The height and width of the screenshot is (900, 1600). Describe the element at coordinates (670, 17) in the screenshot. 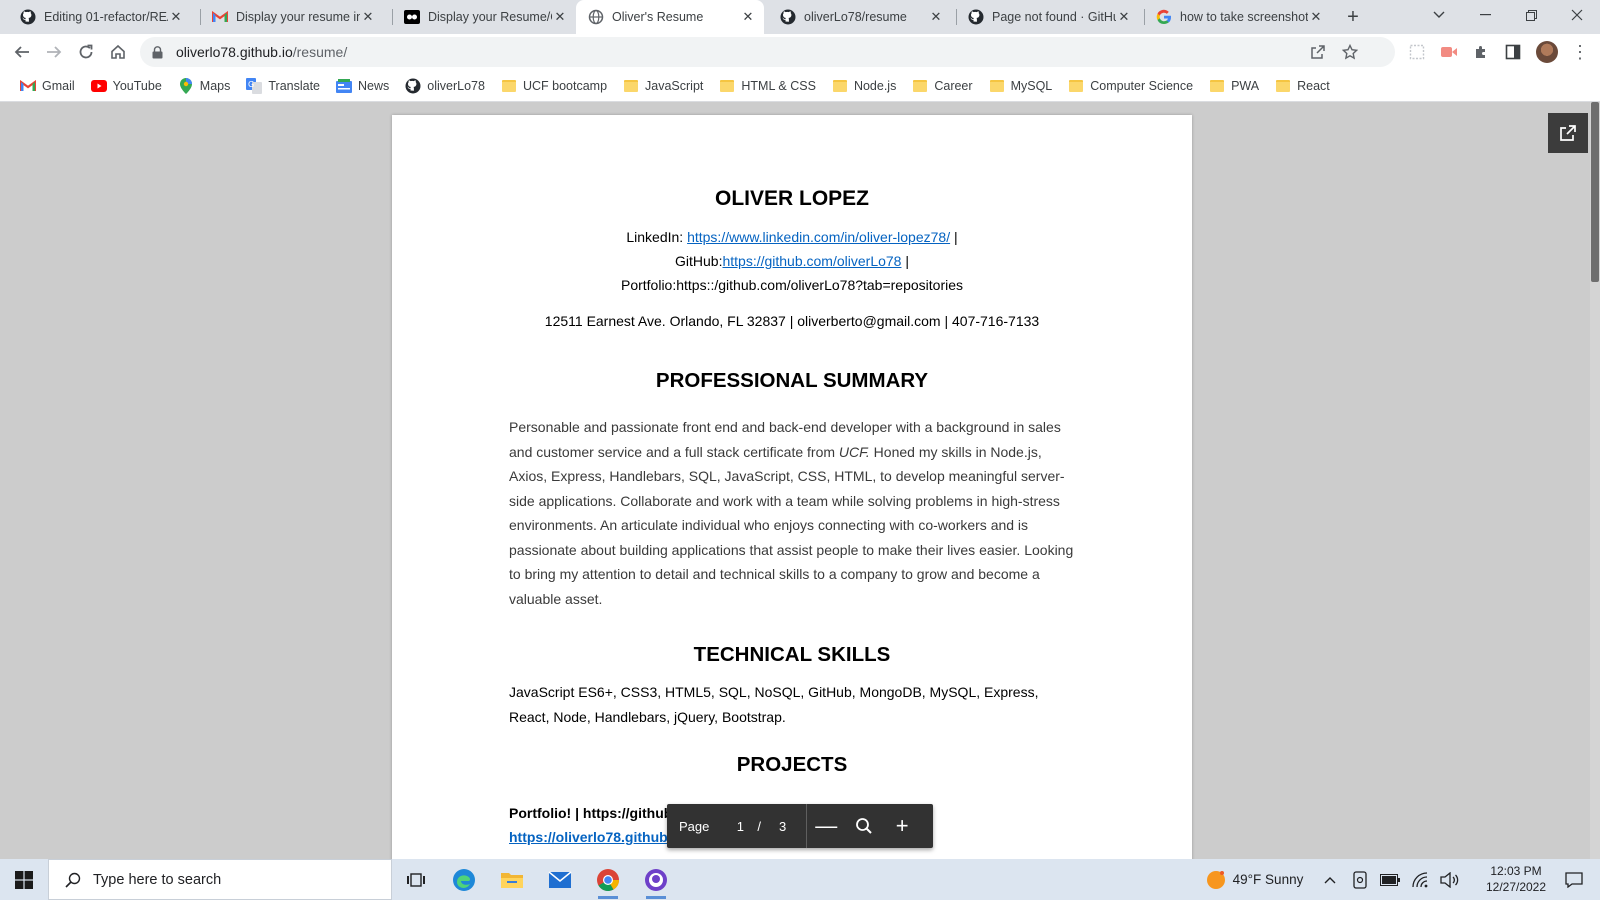

I see `tab-olivers-resume: Oliver's Resume ✕` at that location.